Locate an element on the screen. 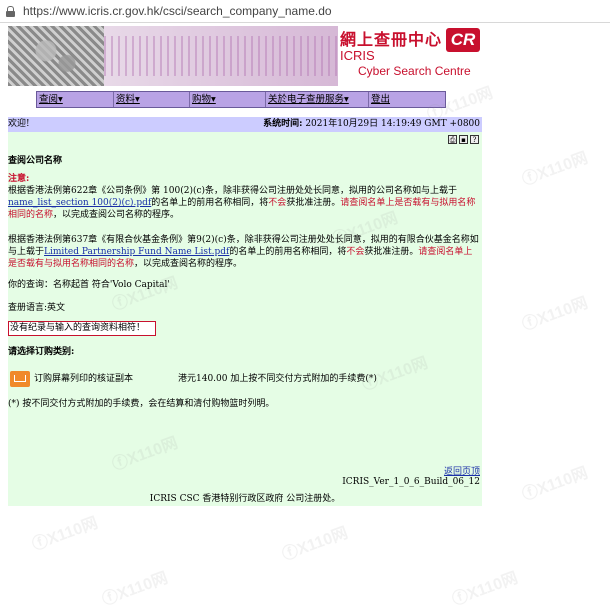  handling-fee-footnote: (*) 按不同交付方式附加的手续费，会在结算和清付购物篮时列明。 is located at coordinates (141, 404).